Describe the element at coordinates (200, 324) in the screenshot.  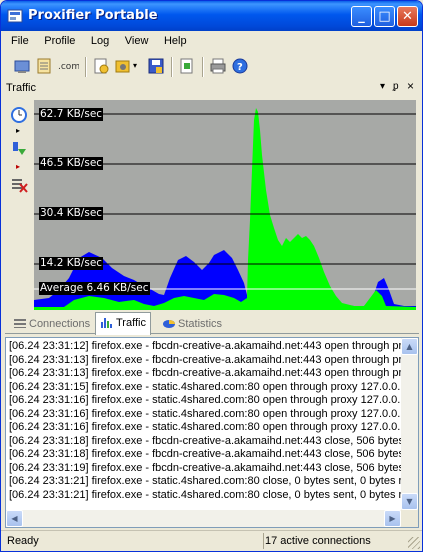
I see `tab-statistics-label: Statistics` at that location.